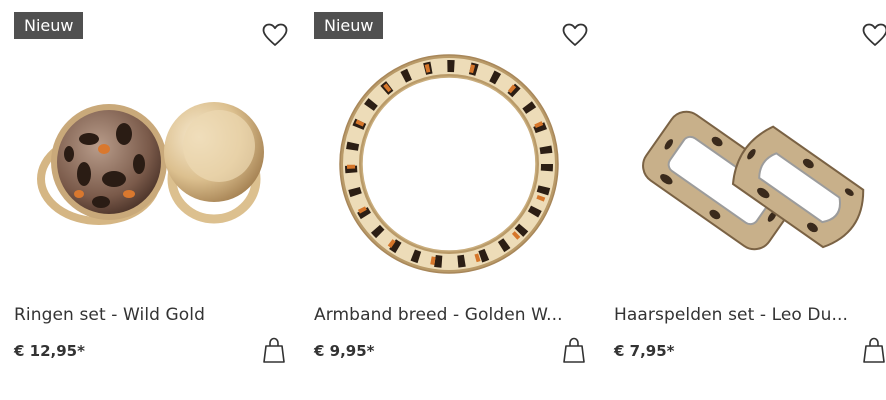 The image size is (886, 400). I want to click on bangle-image, so click(449, 164).